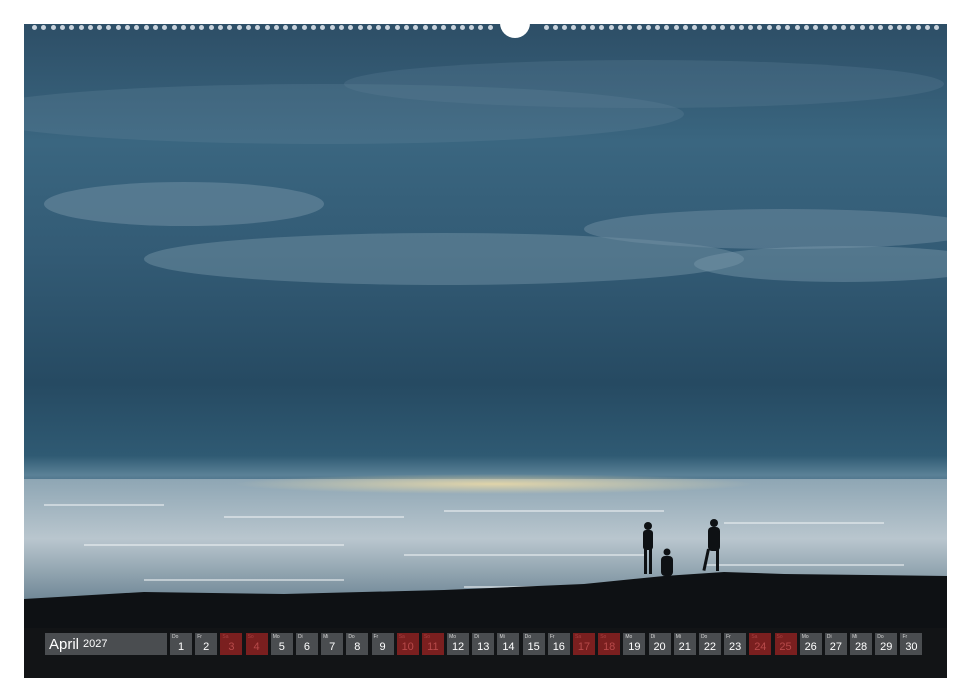  I want to click on day-number: 13, so click(483, 647).